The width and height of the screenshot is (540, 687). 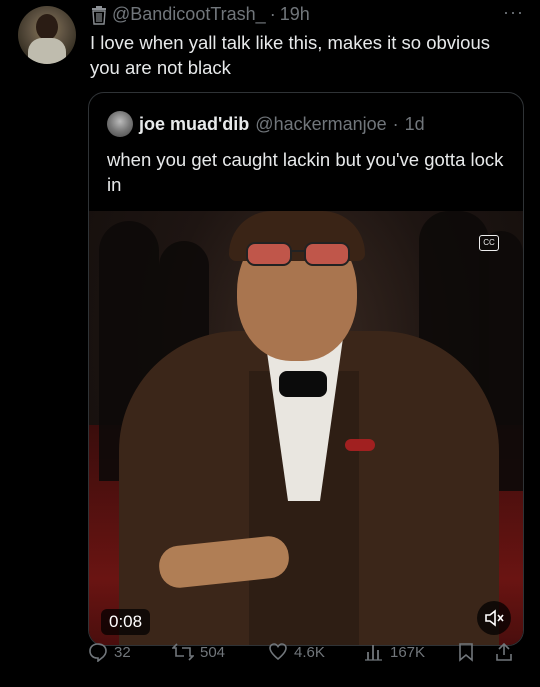 I want to click on lapel-pin, so click(x=360, y=445).